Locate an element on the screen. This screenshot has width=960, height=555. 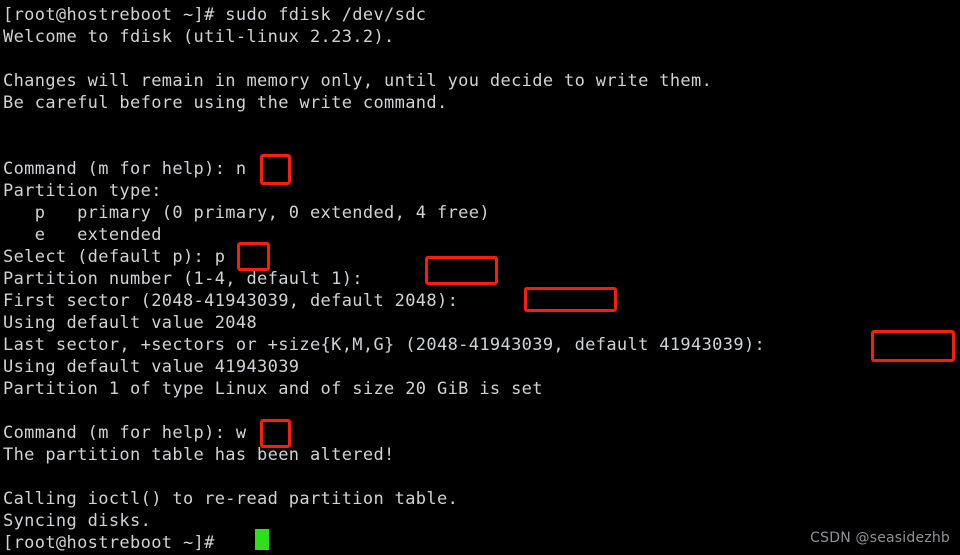
terminal-line: Welcome to fdisk (util-linux 2.23.2). is located at coordinates (199, 37).